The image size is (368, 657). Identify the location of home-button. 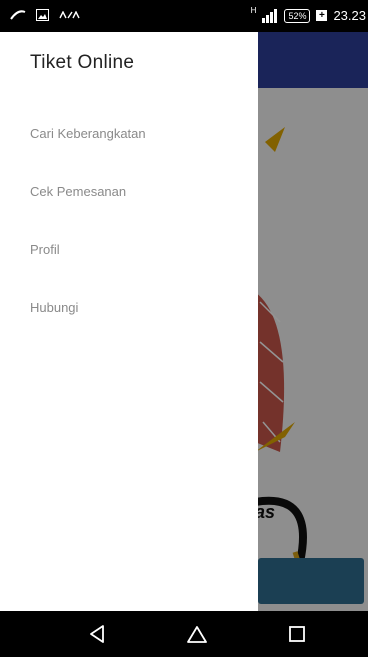
(197, 634).